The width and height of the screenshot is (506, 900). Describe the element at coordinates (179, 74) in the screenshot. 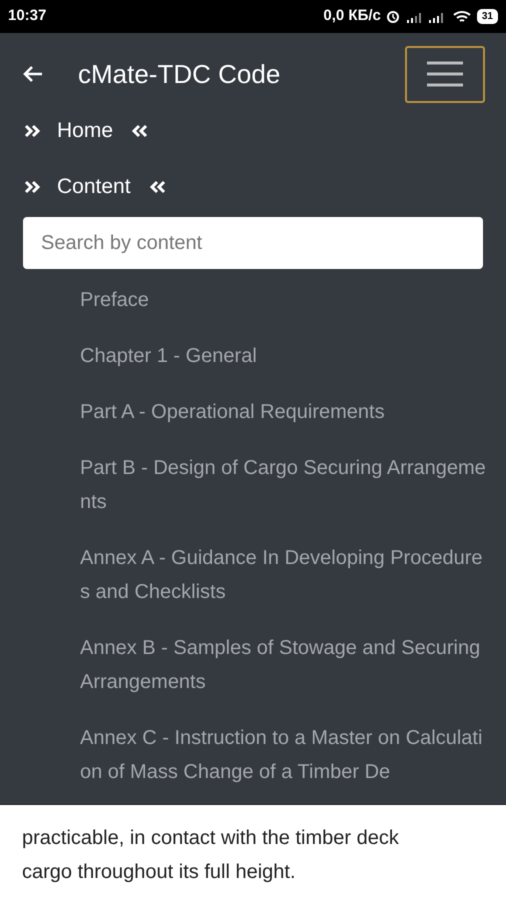

I see `app-title: cMate-TDC Code` at that location.